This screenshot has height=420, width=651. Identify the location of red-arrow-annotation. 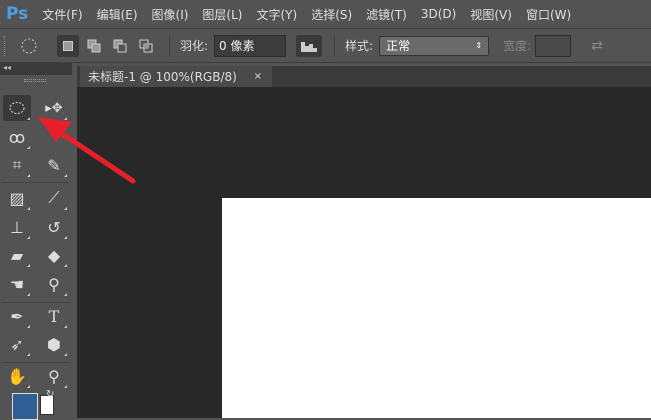
(87, 150).